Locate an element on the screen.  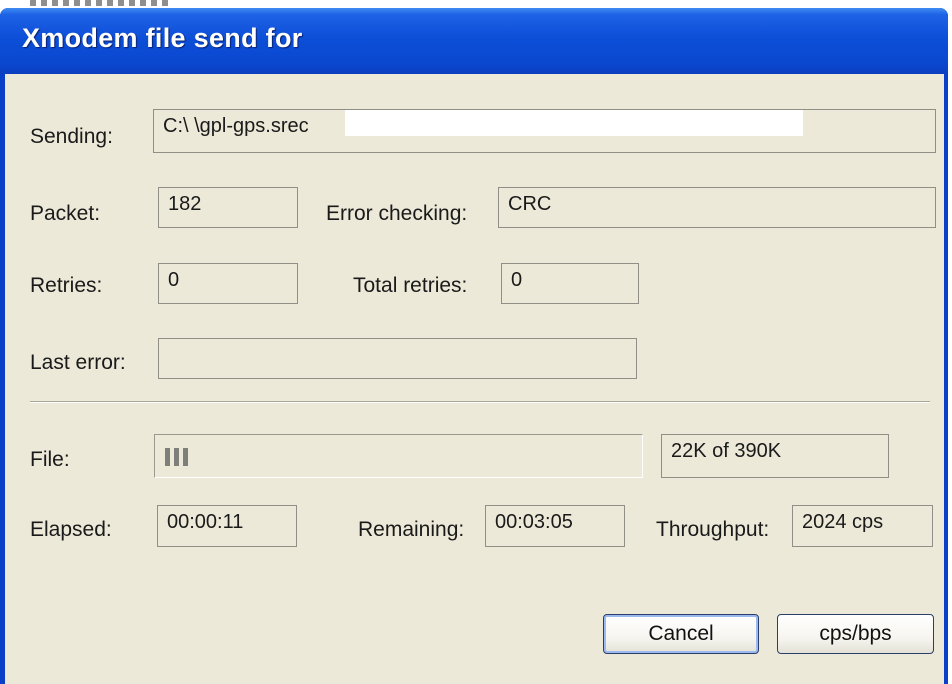
error-checking-value: CRC is located at coordinates (530, 204).